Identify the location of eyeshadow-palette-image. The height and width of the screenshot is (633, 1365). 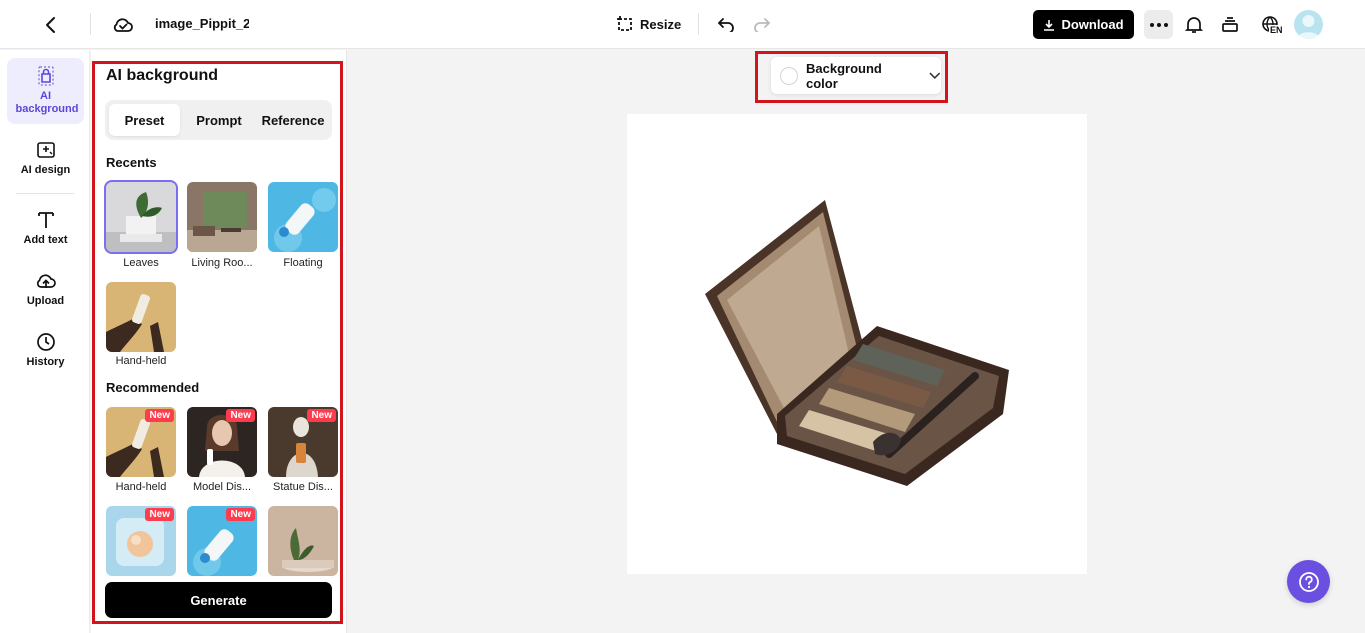
(857, 343).